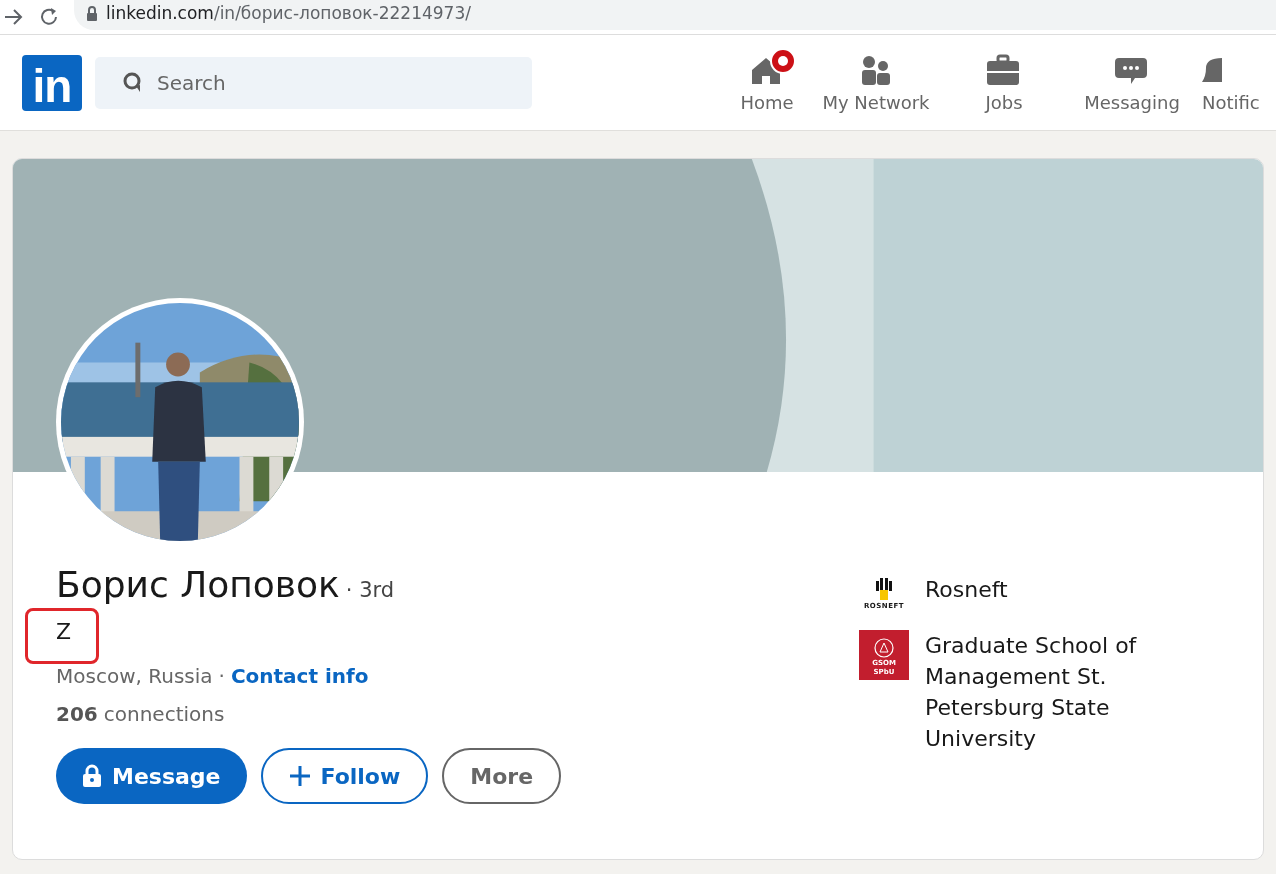 The height and width of the screenshot is (874, 1276). Describe the element at coordinates (1045, 692) in the screenshot. I see `organization-name: Graduate School of Management St. Petersburg State University` at that location.